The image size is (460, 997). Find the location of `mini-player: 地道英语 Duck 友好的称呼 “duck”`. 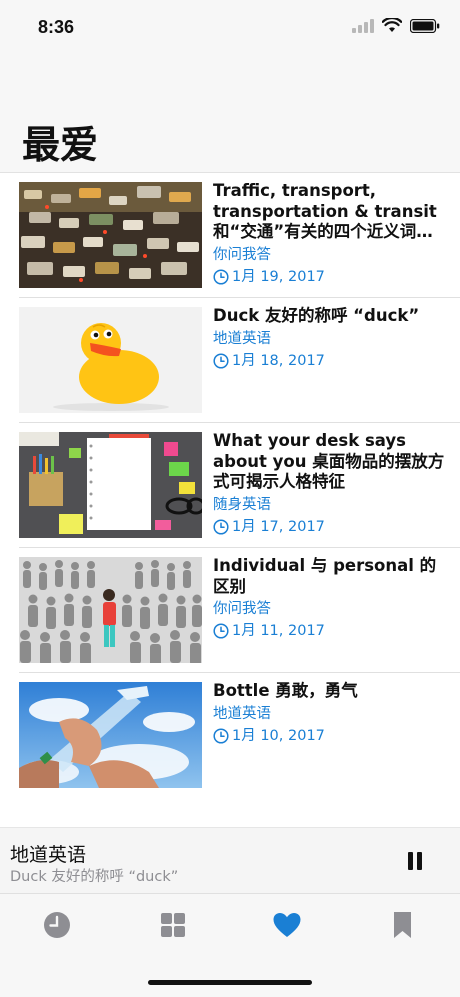

mini-player: 地道英语 Duck 友好的称呼 “duck” is located at coordinates (230, 860).